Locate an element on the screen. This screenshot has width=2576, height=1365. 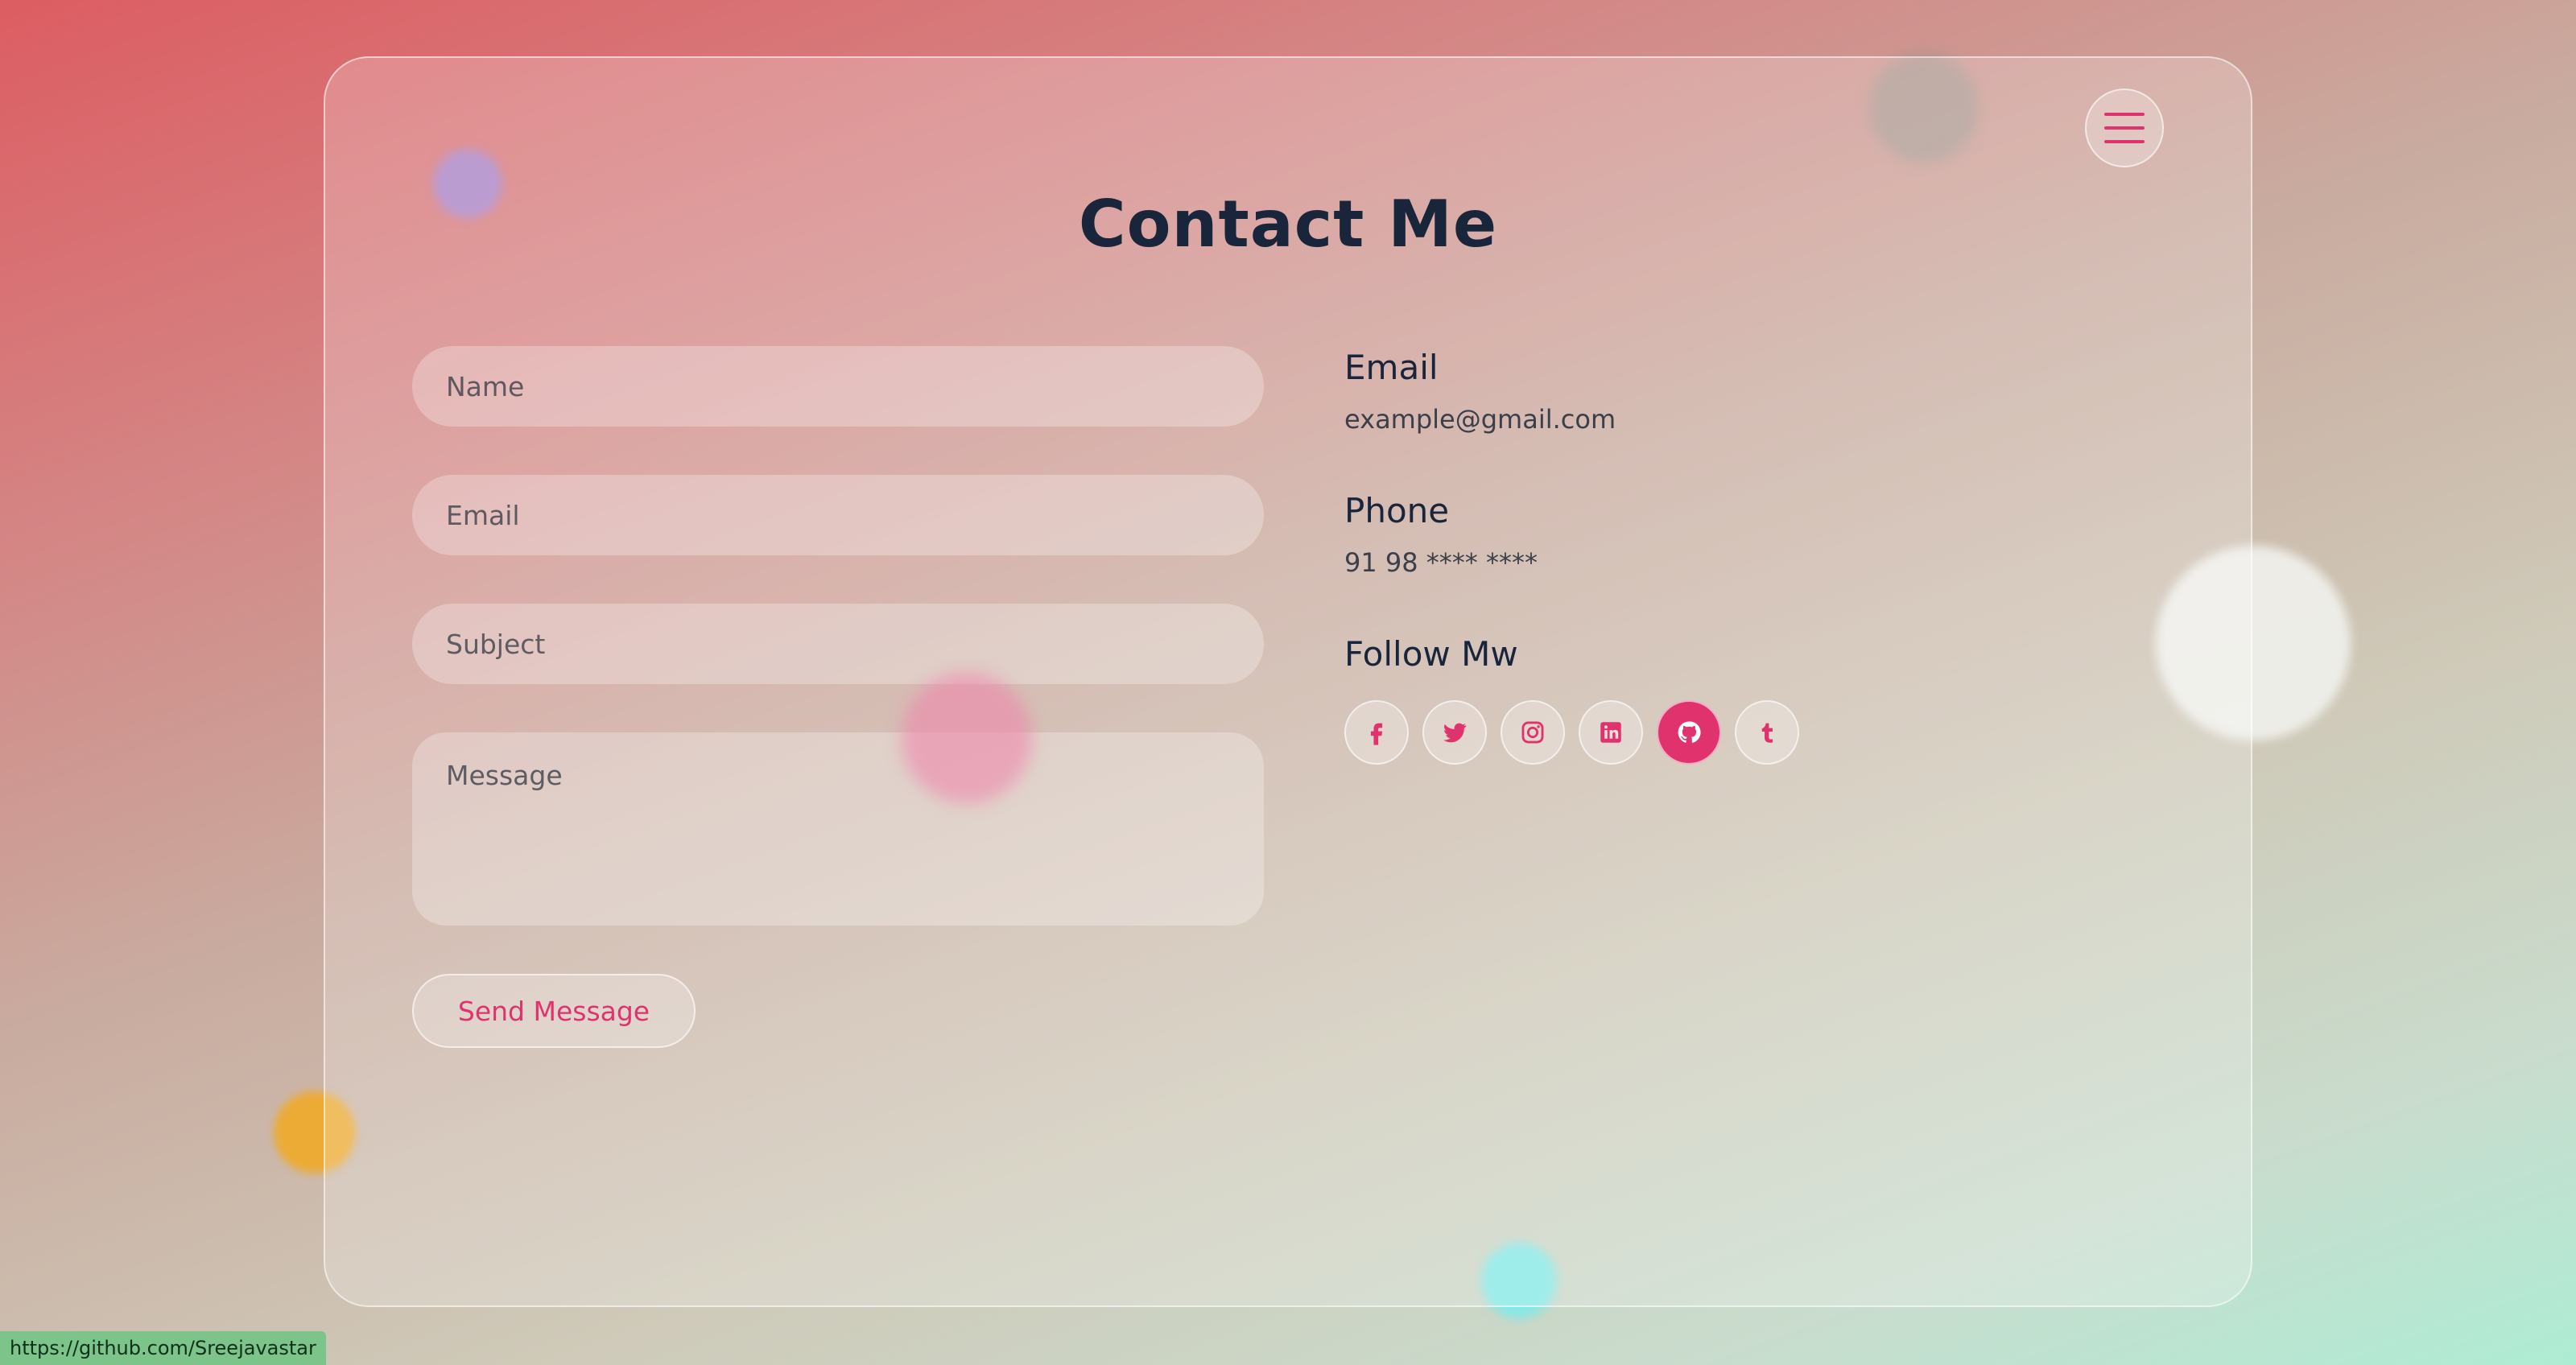
message-textarea: Message is located at coordinates (838, 829).